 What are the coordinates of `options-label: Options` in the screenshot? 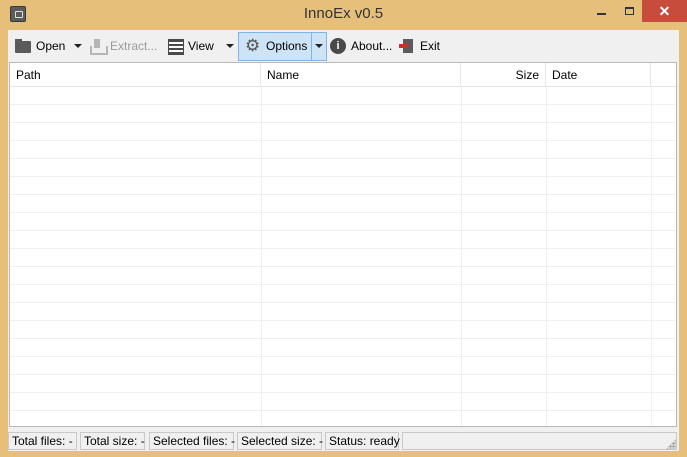 It's located at (287, 46).